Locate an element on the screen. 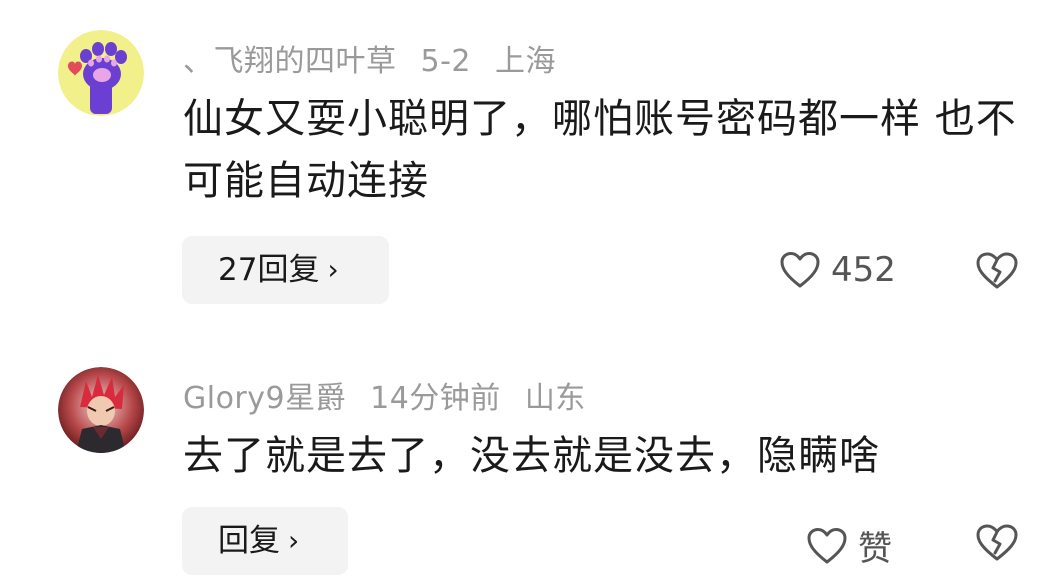 The width and height of the screenshot is (1063, 581). comment-text: 仙女又耍小聪明了，哪怕账号密码都一样 也不可能自动连接 is located at coordinates (600, 150).